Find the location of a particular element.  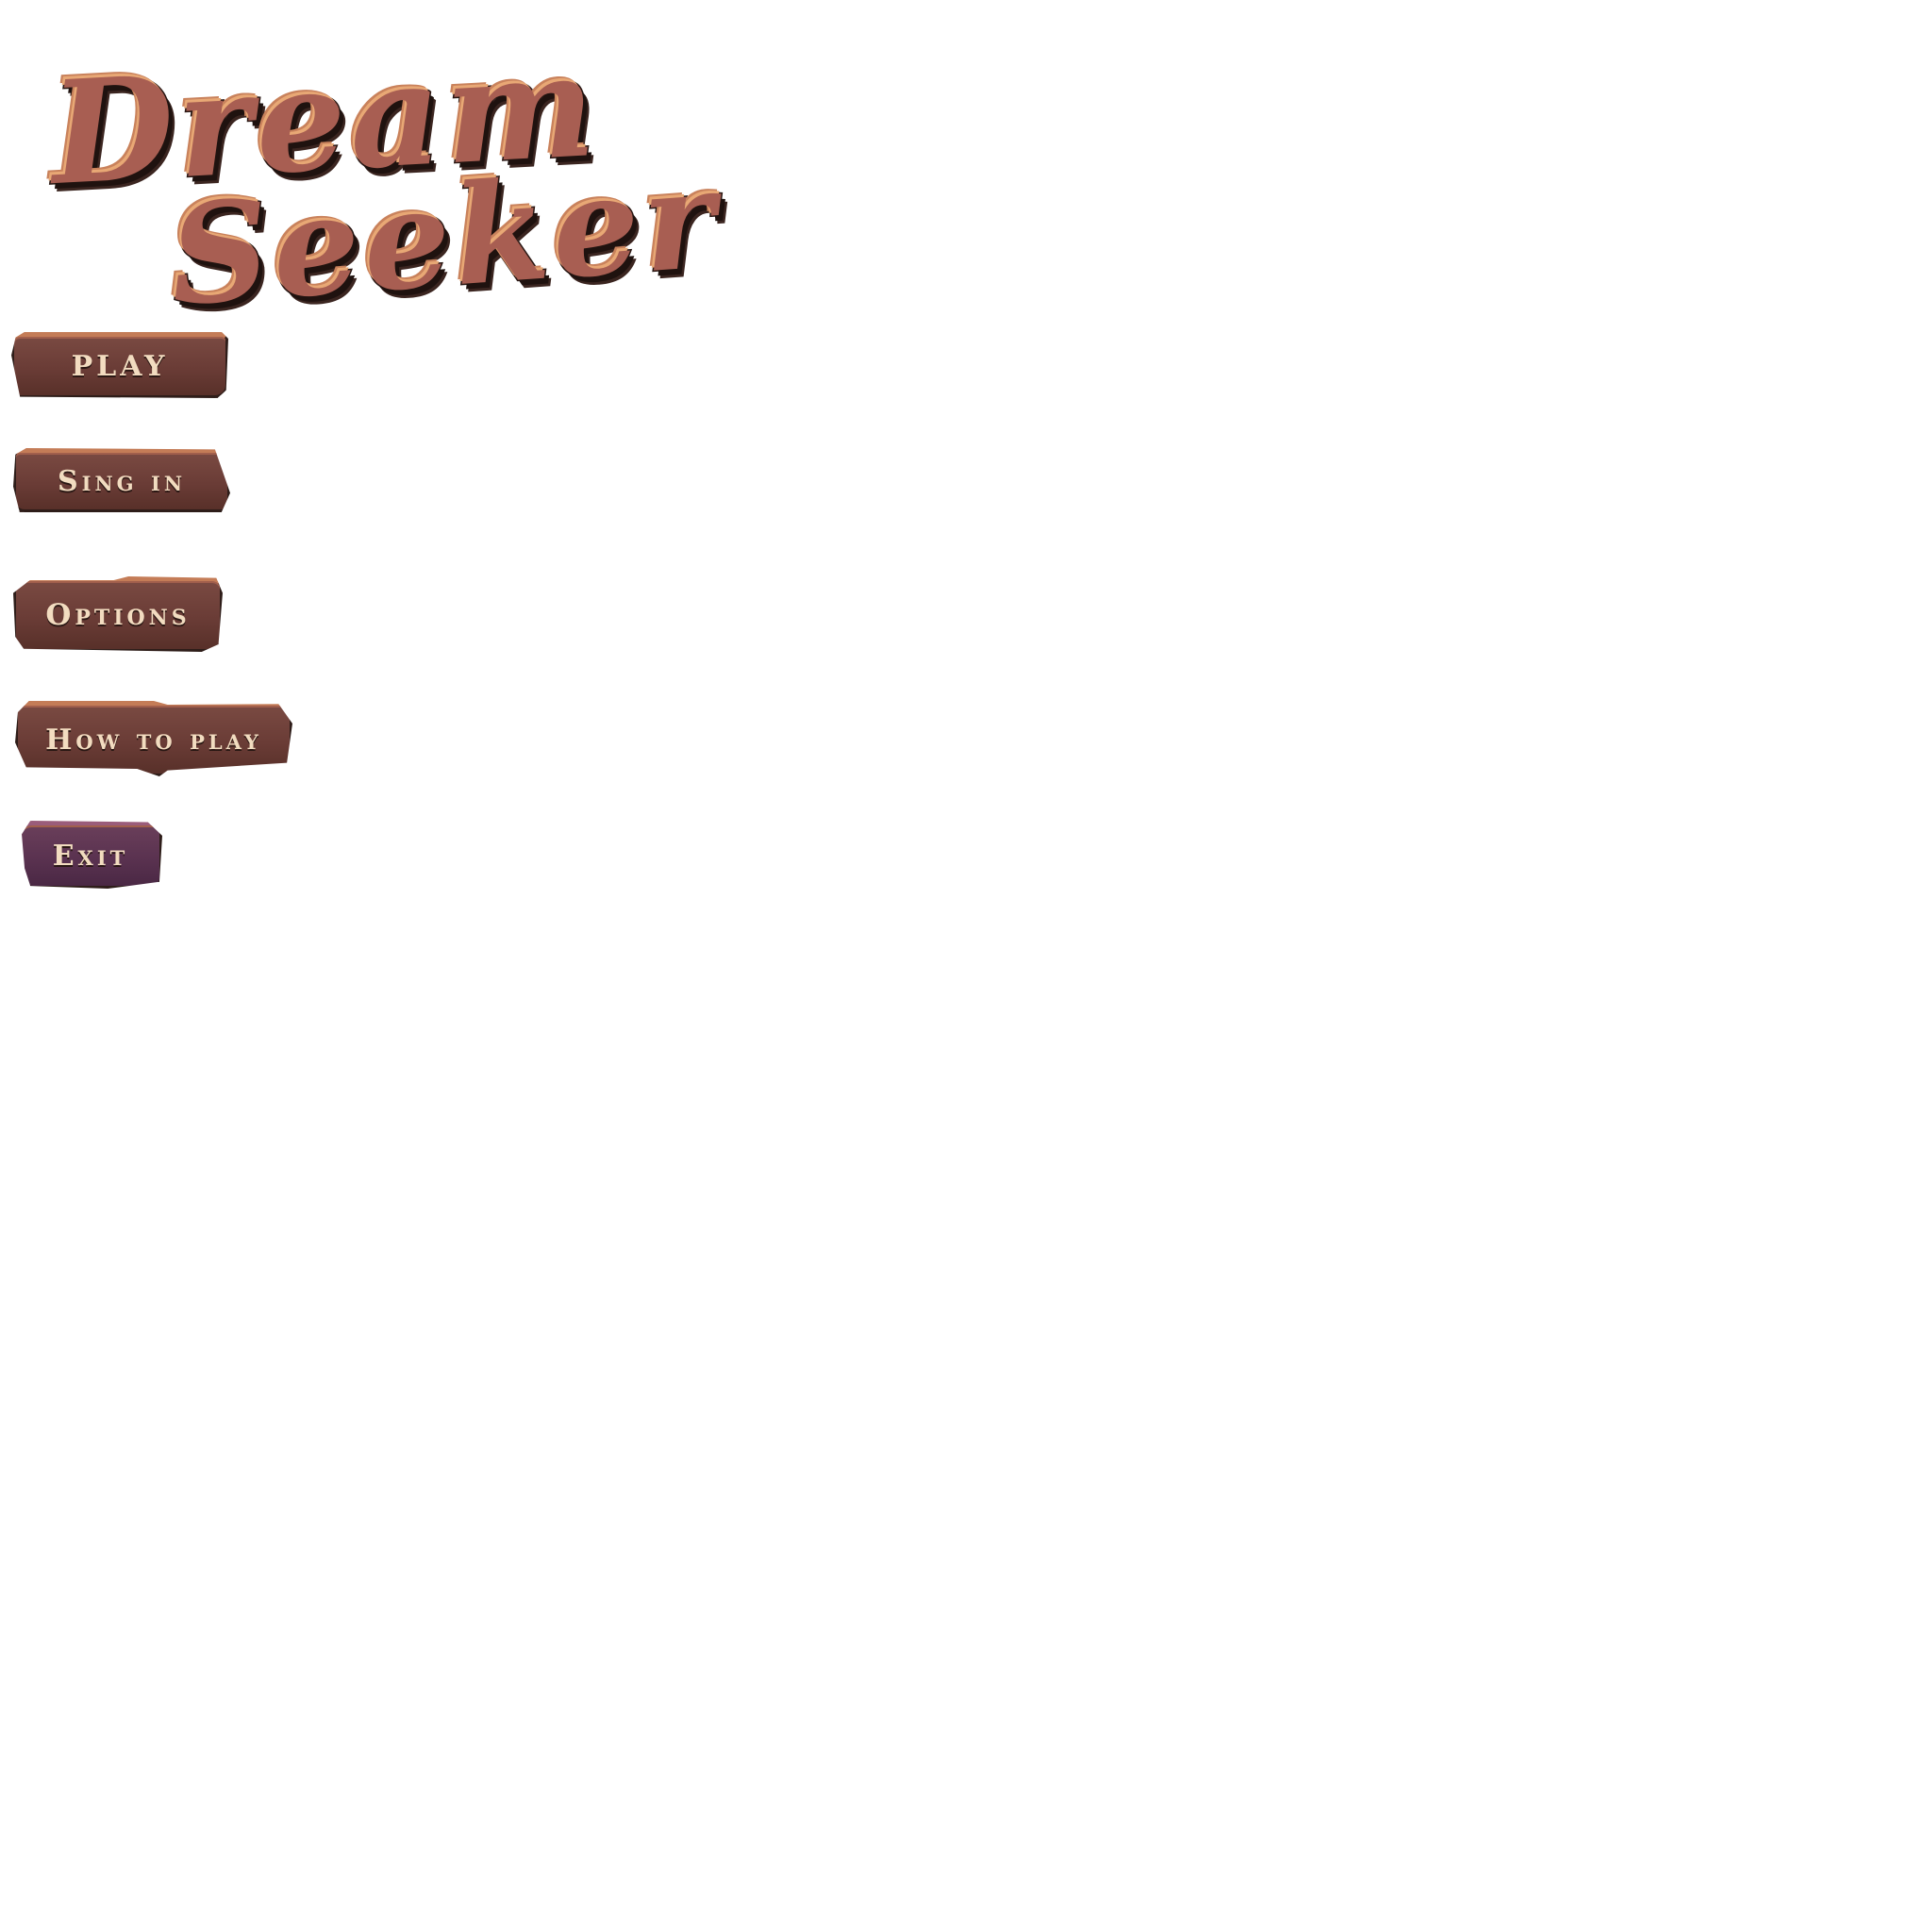

sign-in-button: Sing in is located at coordinates (122, 480).